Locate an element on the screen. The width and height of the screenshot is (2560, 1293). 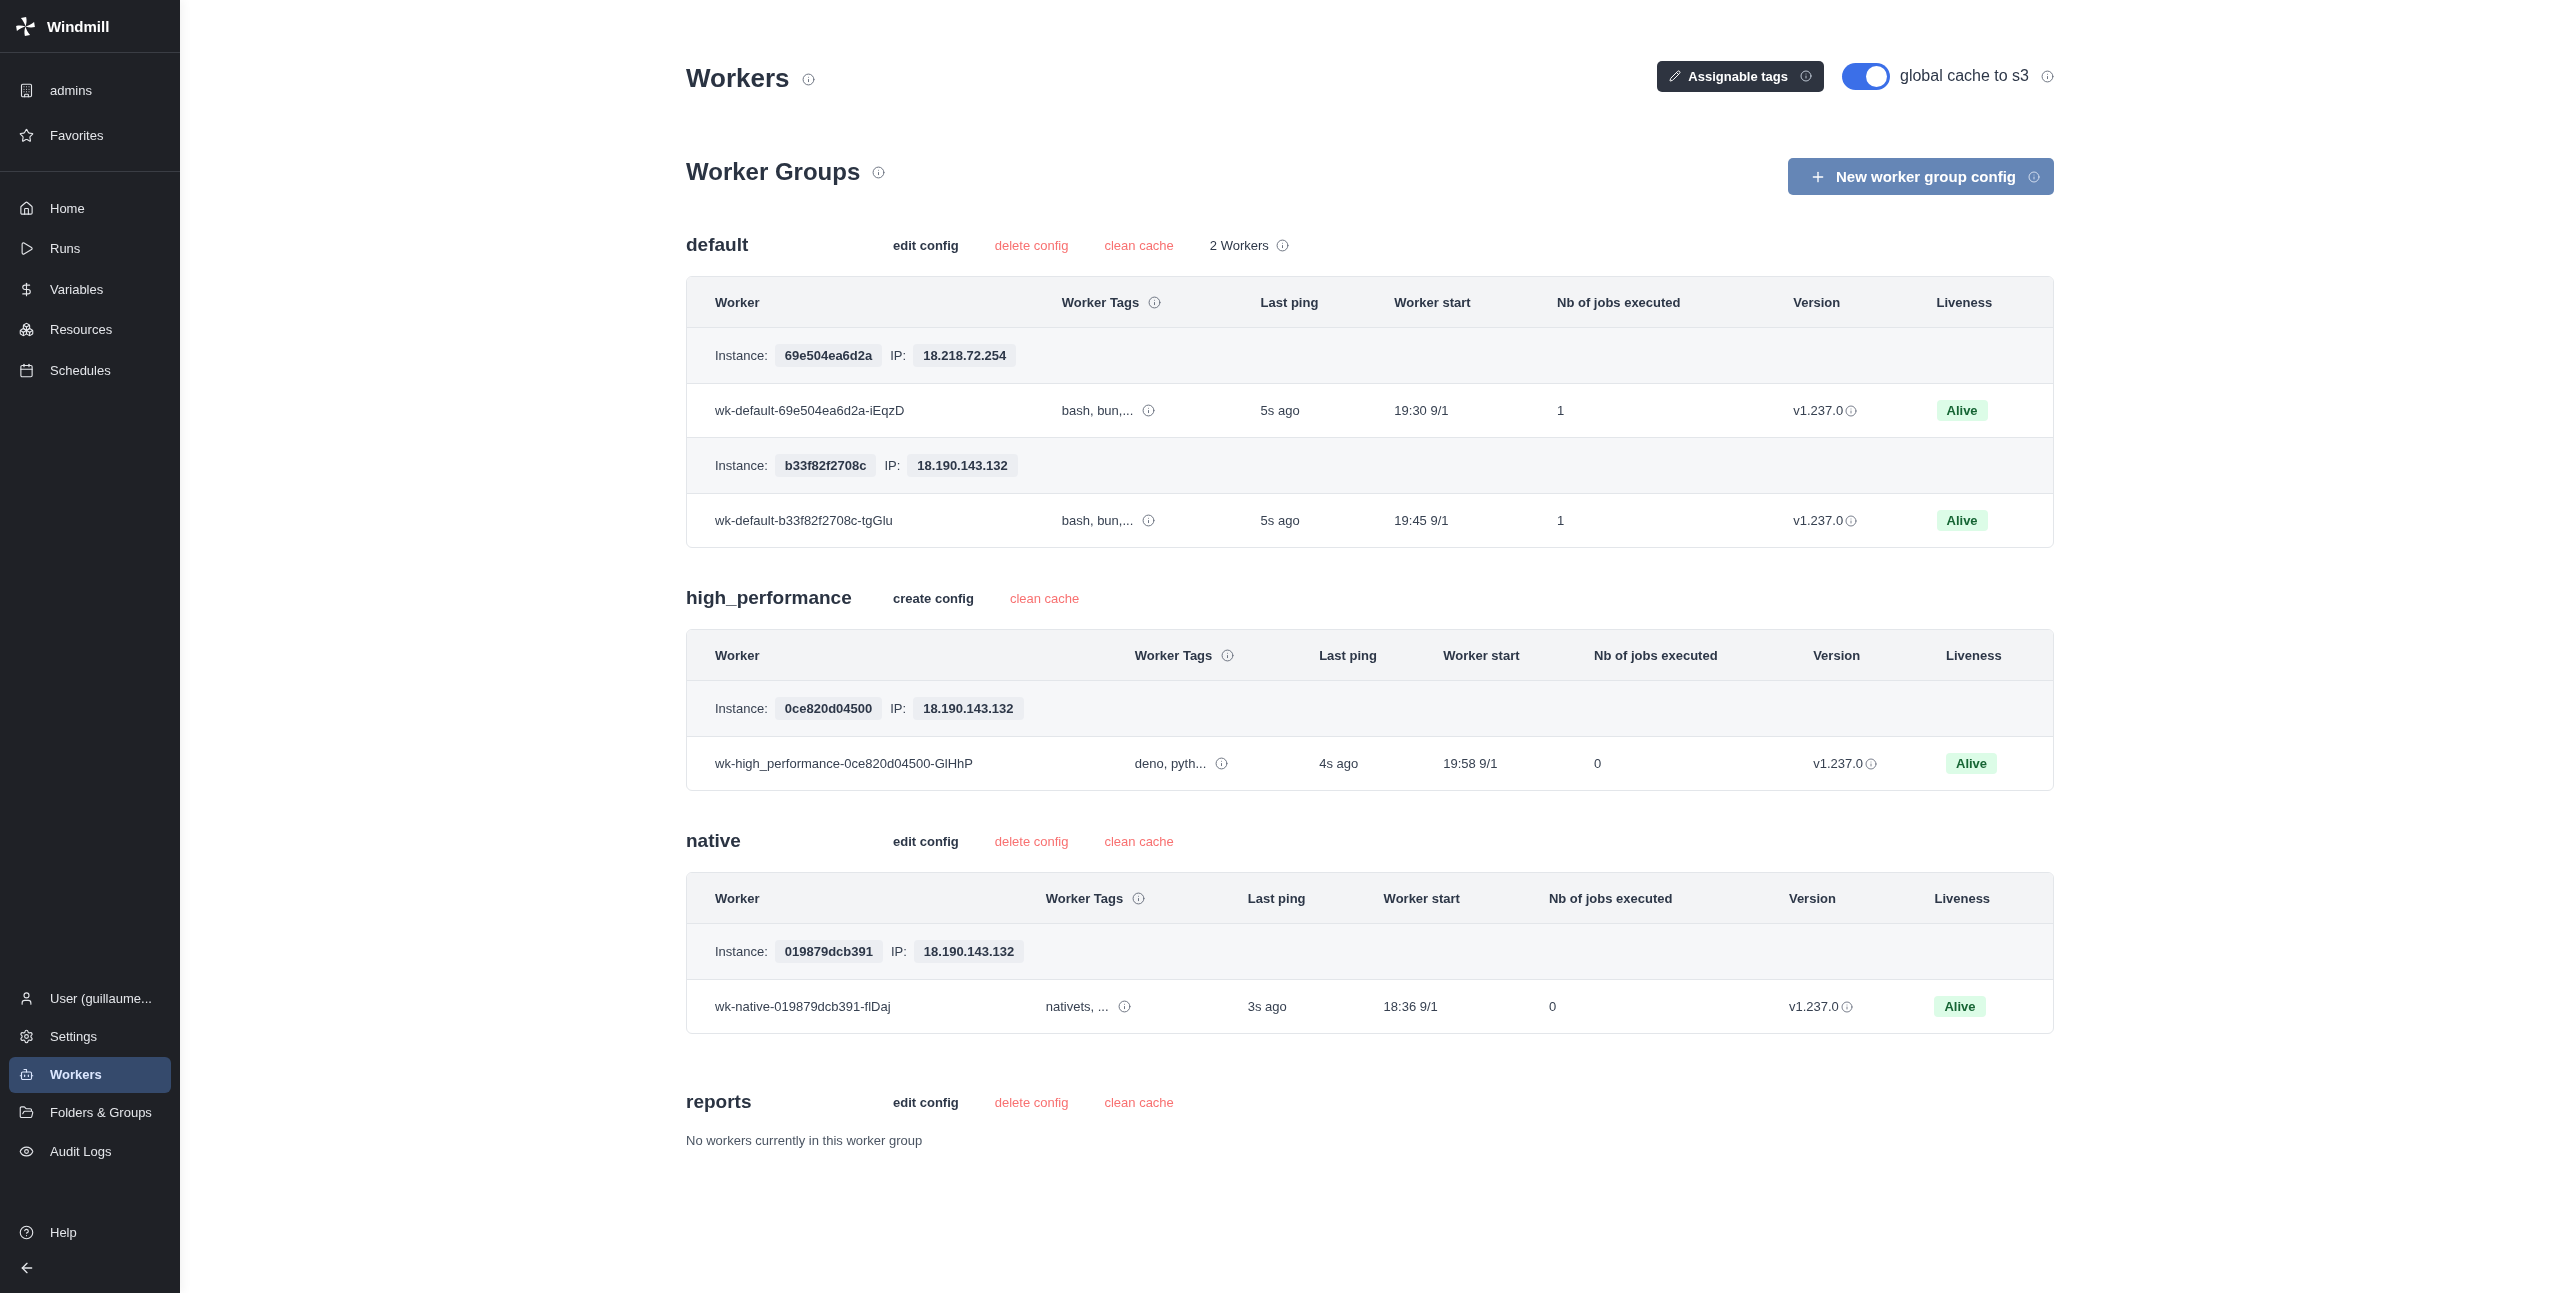
jobs-count: 0 is located at coordinates (1552, 1006).